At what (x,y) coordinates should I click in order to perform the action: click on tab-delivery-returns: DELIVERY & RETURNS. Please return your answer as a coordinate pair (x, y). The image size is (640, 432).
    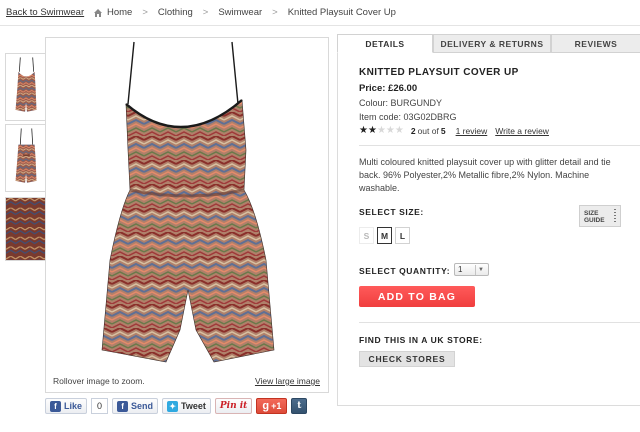
    Looking at the image, I should click on (492, 43).